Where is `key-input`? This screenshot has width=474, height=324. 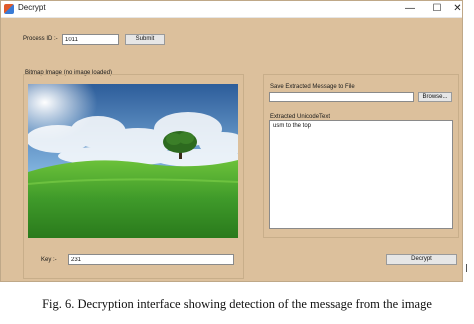 key-input is located at coordinates (151, 259).